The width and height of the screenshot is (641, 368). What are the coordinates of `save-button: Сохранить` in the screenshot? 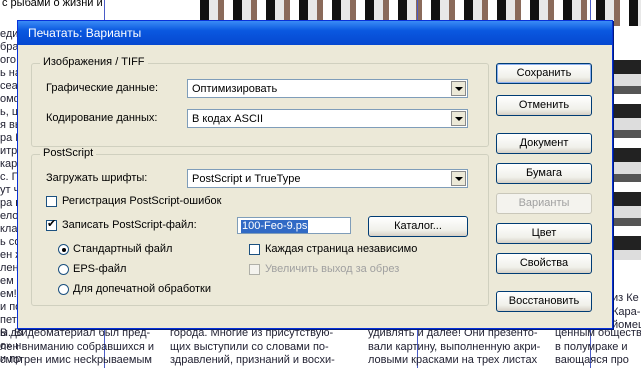 It's located at (544, 73).